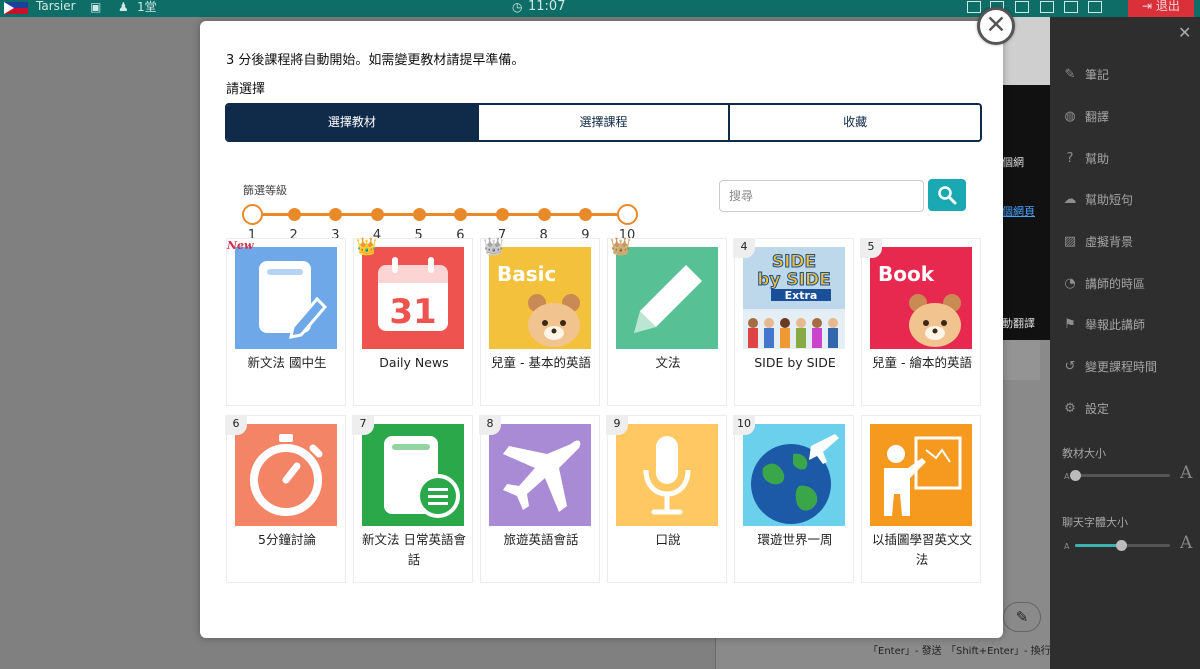 The width and height of the screenshot is (1200, 669). What do you see at coordinates (919, 304) in the screenshot?
I see `bear-icon: Book` at bounding box center [919, 304].